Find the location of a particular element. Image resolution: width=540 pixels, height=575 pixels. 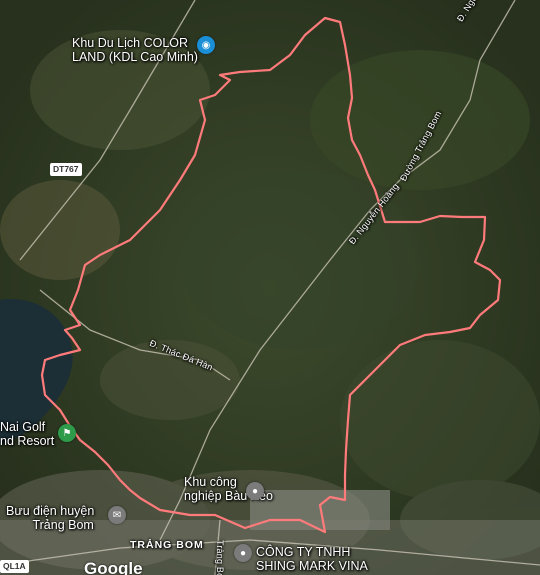

poi-company-line1: CÔNG TY TNHH is located at coordinates (303, 552).